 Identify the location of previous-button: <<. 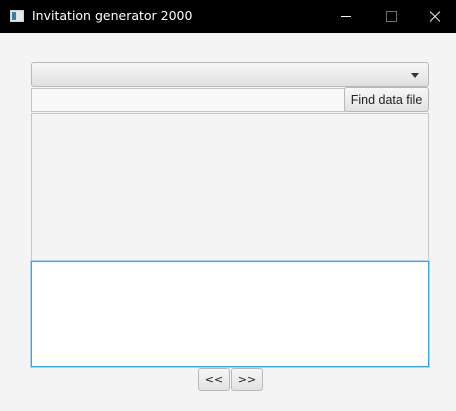
(214, 379).